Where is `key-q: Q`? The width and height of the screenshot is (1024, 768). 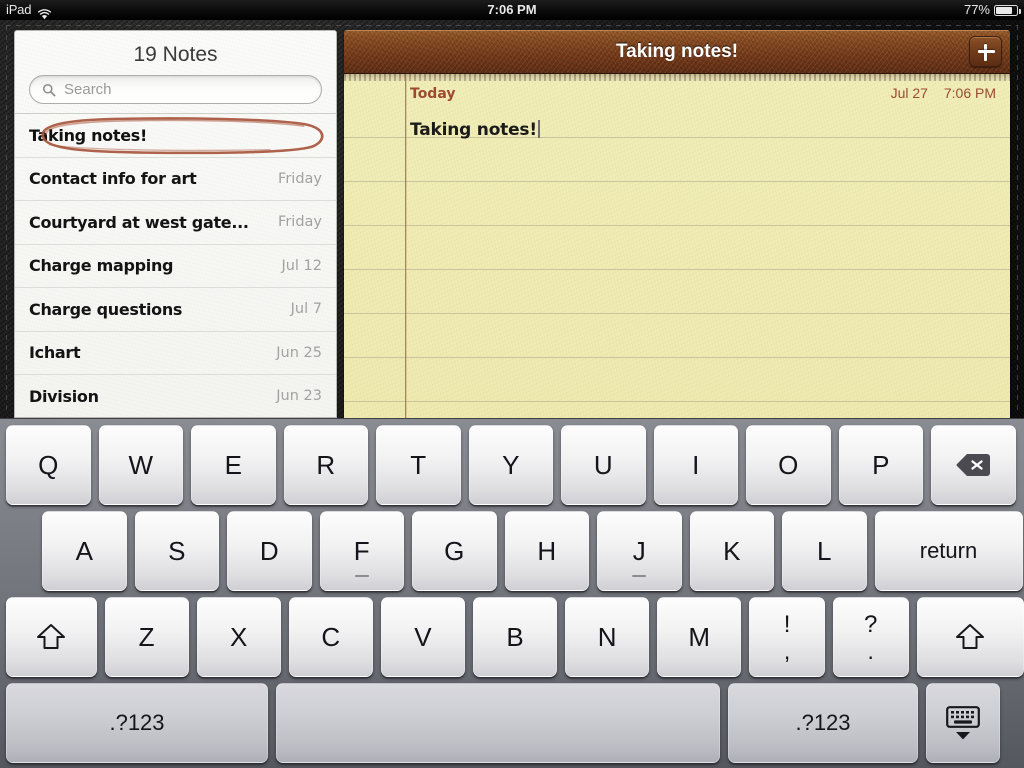 key-q: Q is located at coordinates (48, 465).